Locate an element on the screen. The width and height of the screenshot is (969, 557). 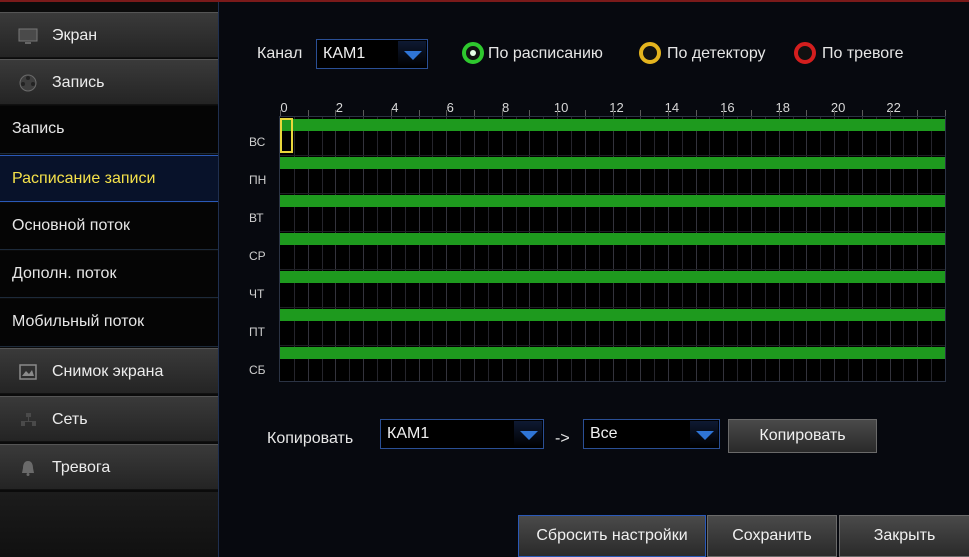
sidebar-item-label: Запись is located at coordinates (78, 82).